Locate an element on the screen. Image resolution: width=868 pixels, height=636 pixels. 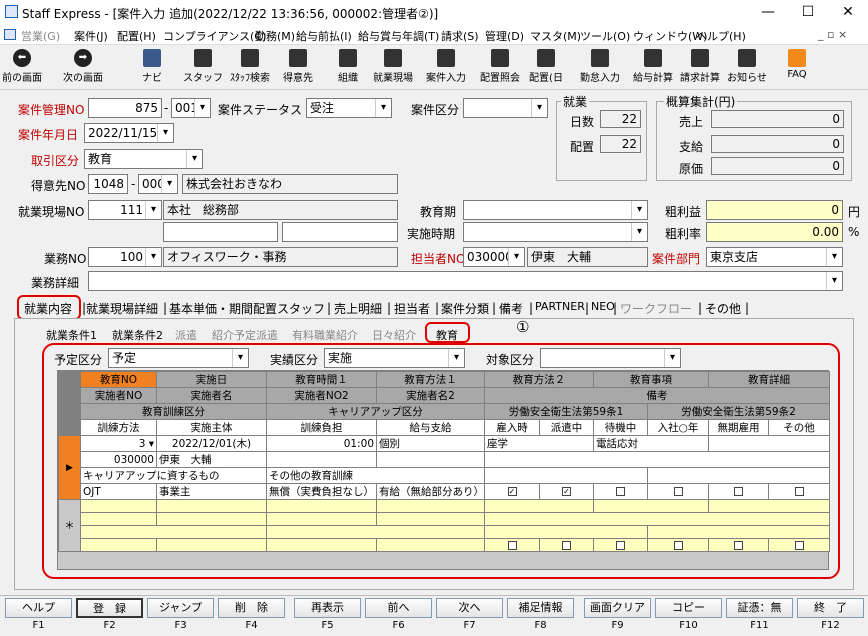
col-nyusha: 入社○年 is located at coordinates (678, 427).